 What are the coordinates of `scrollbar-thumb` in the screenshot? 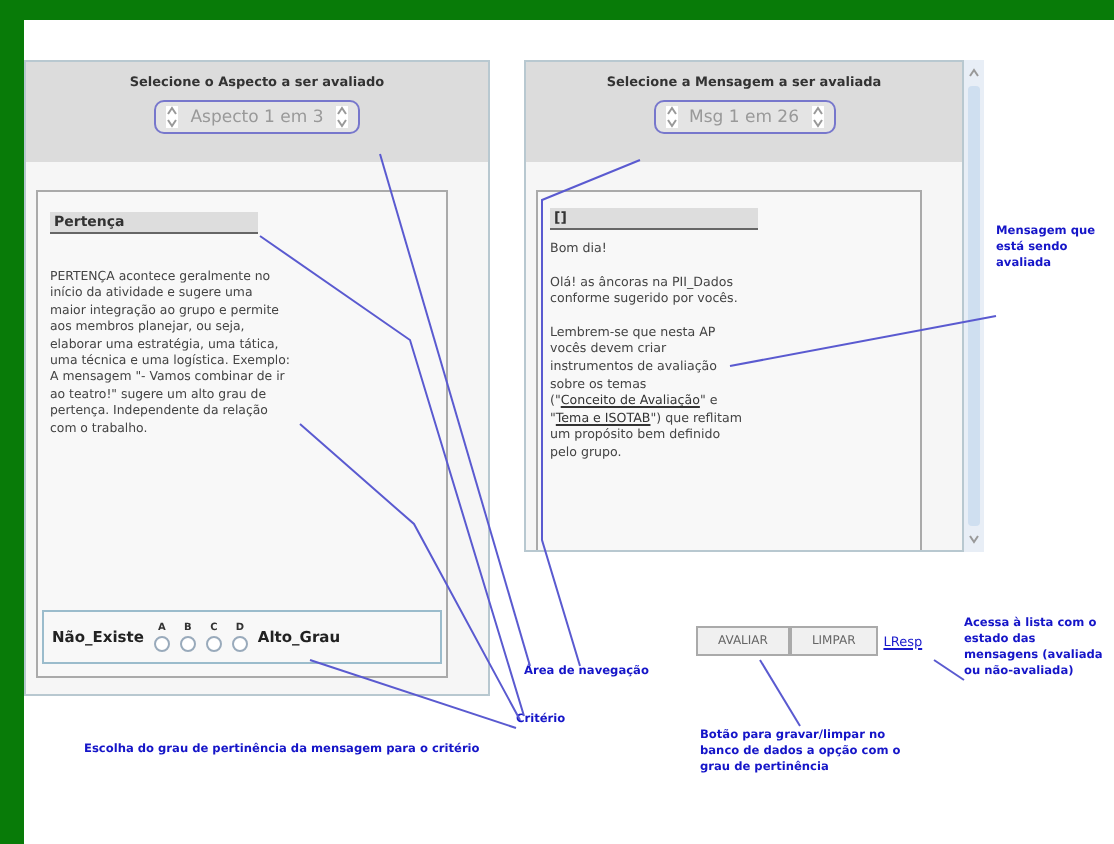 It's located at (974, 306).